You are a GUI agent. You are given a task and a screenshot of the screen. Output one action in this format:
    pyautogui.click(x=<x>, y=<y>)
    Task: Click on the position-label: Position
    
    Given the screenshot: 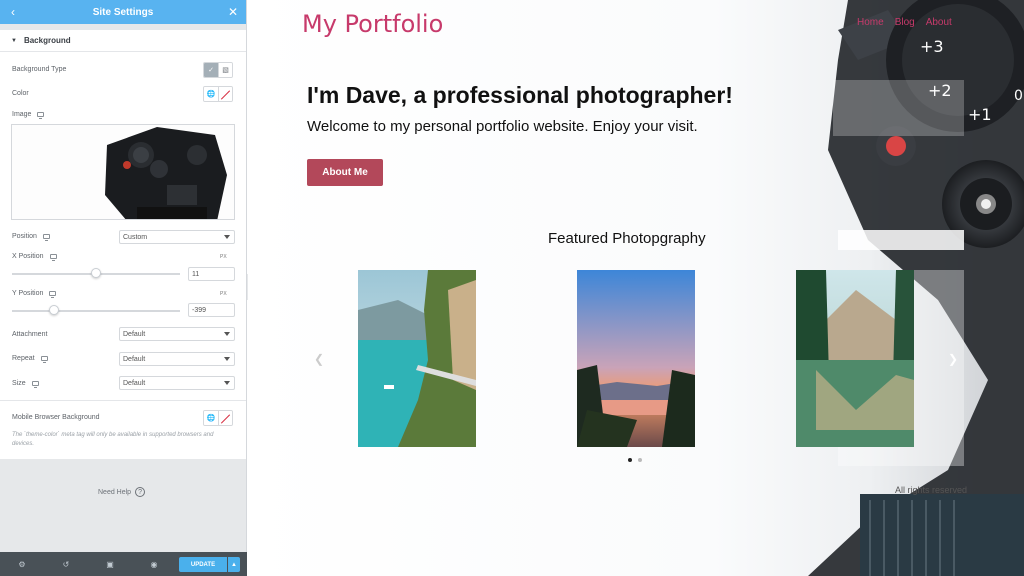 What is the action you would take?
    pyautogui.click(x=31, y=237)
    